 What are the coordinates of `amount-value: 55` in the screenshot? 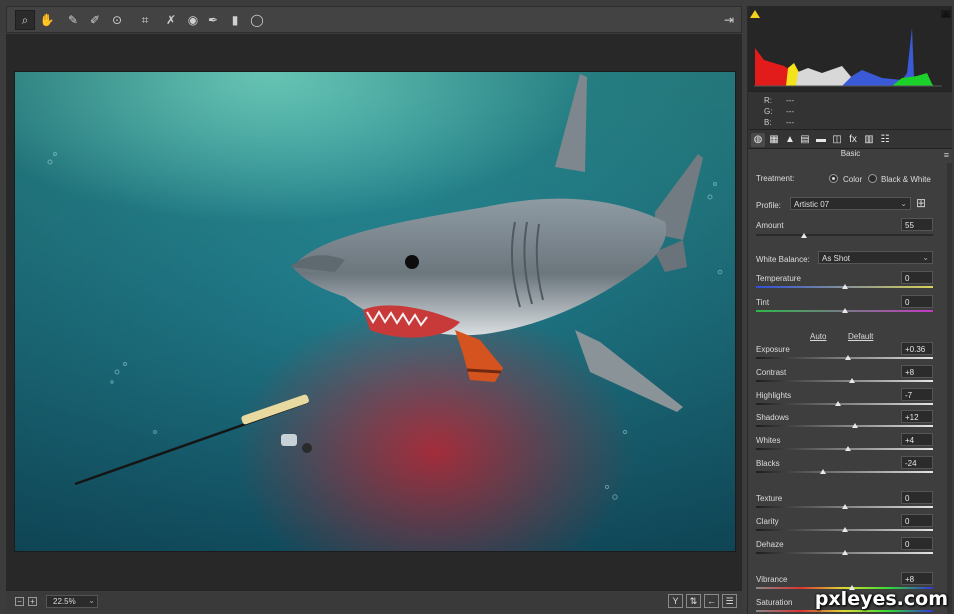 It's located at (917, 224).